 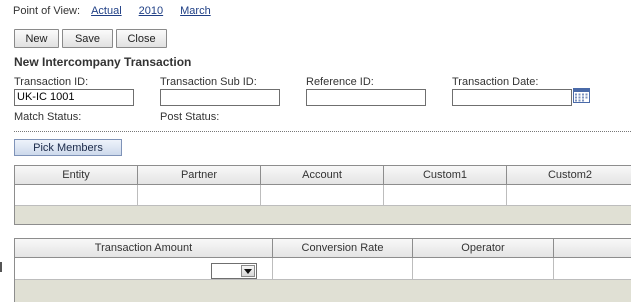 What do you see at coordinates (141, 38) in the screenshot?
I see `close-button: Close` at bounding box center [141, 38].